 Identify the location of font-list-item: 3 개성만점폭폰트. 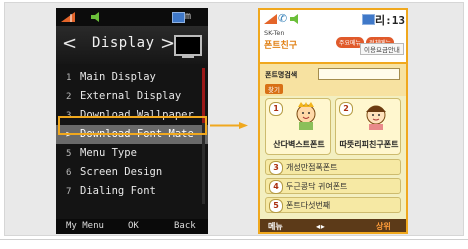
(333, 167).